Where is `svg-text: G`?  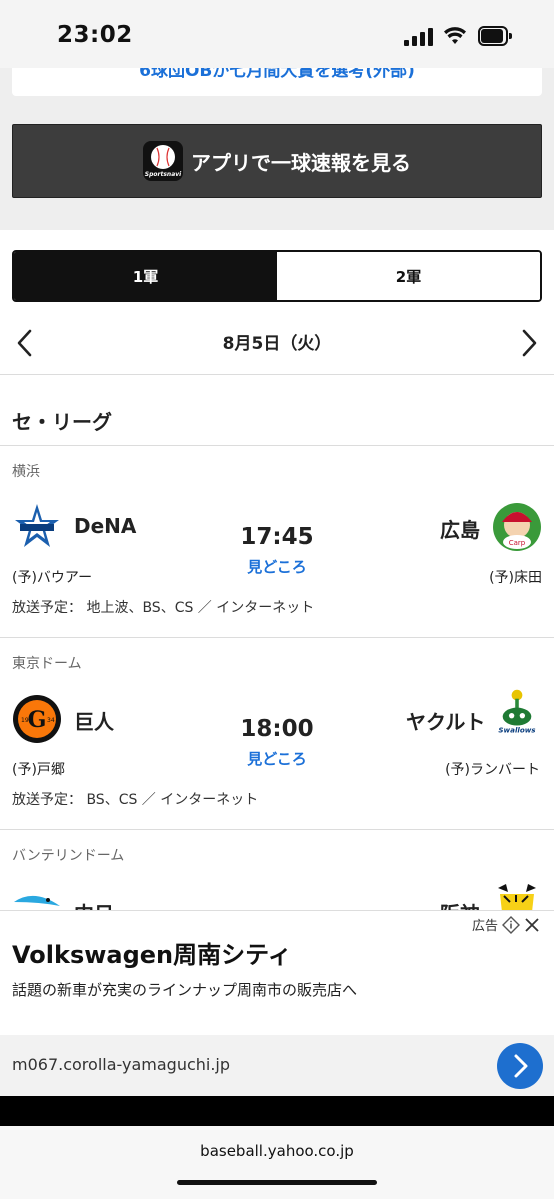
svg-text: G is located at coordinates (37, 720).